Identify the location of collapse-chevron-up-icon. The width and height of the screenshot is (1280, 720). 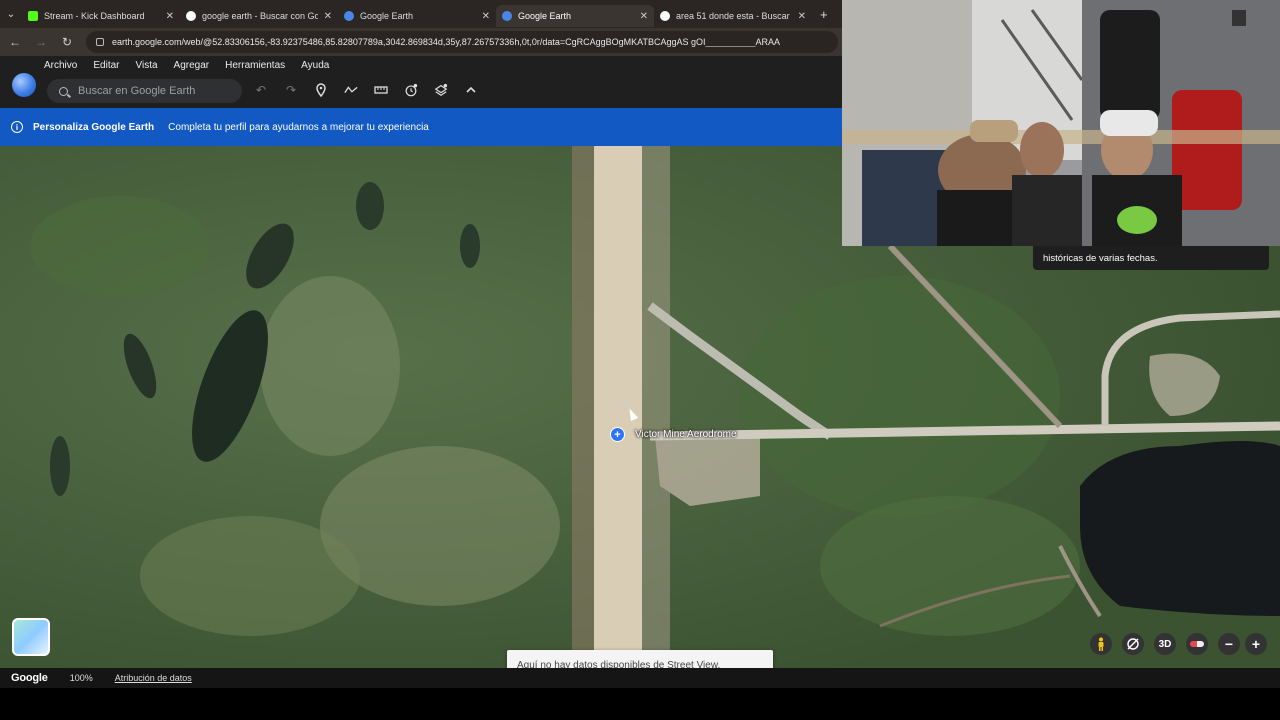
(471, 90).